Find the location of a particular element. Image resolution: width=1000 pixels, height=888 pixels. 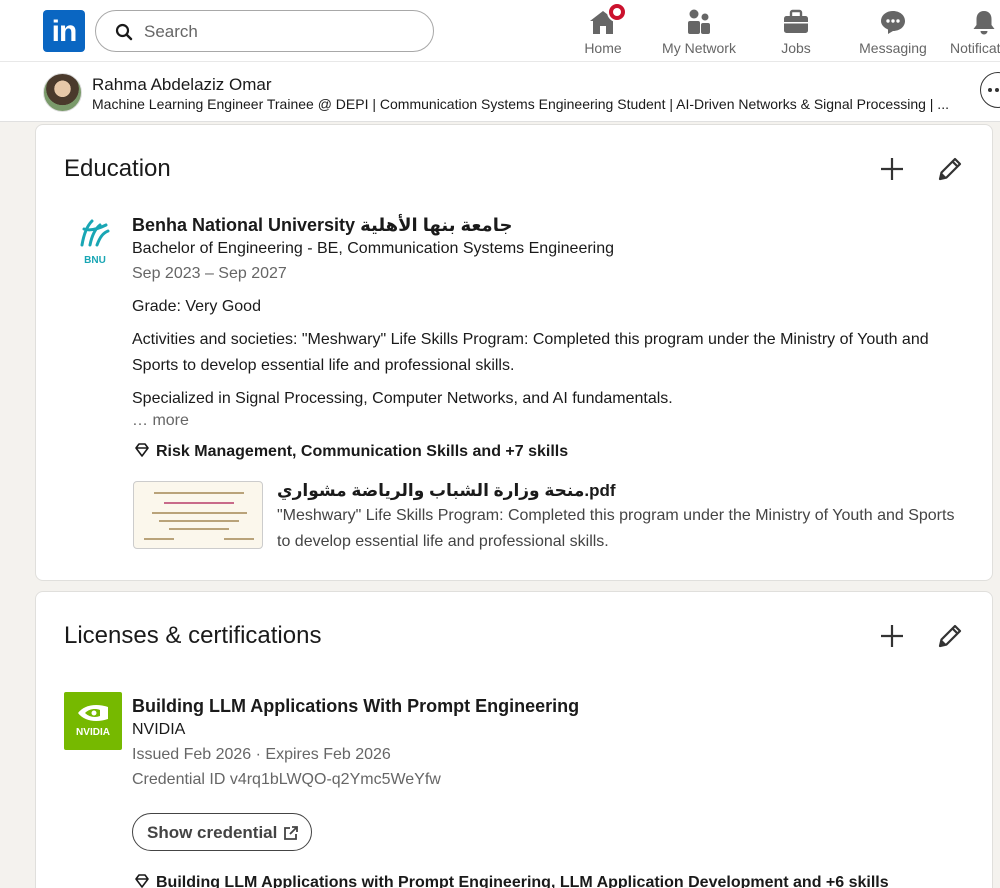

nav-jobs: Jobs is located at coordinates (796, 32).